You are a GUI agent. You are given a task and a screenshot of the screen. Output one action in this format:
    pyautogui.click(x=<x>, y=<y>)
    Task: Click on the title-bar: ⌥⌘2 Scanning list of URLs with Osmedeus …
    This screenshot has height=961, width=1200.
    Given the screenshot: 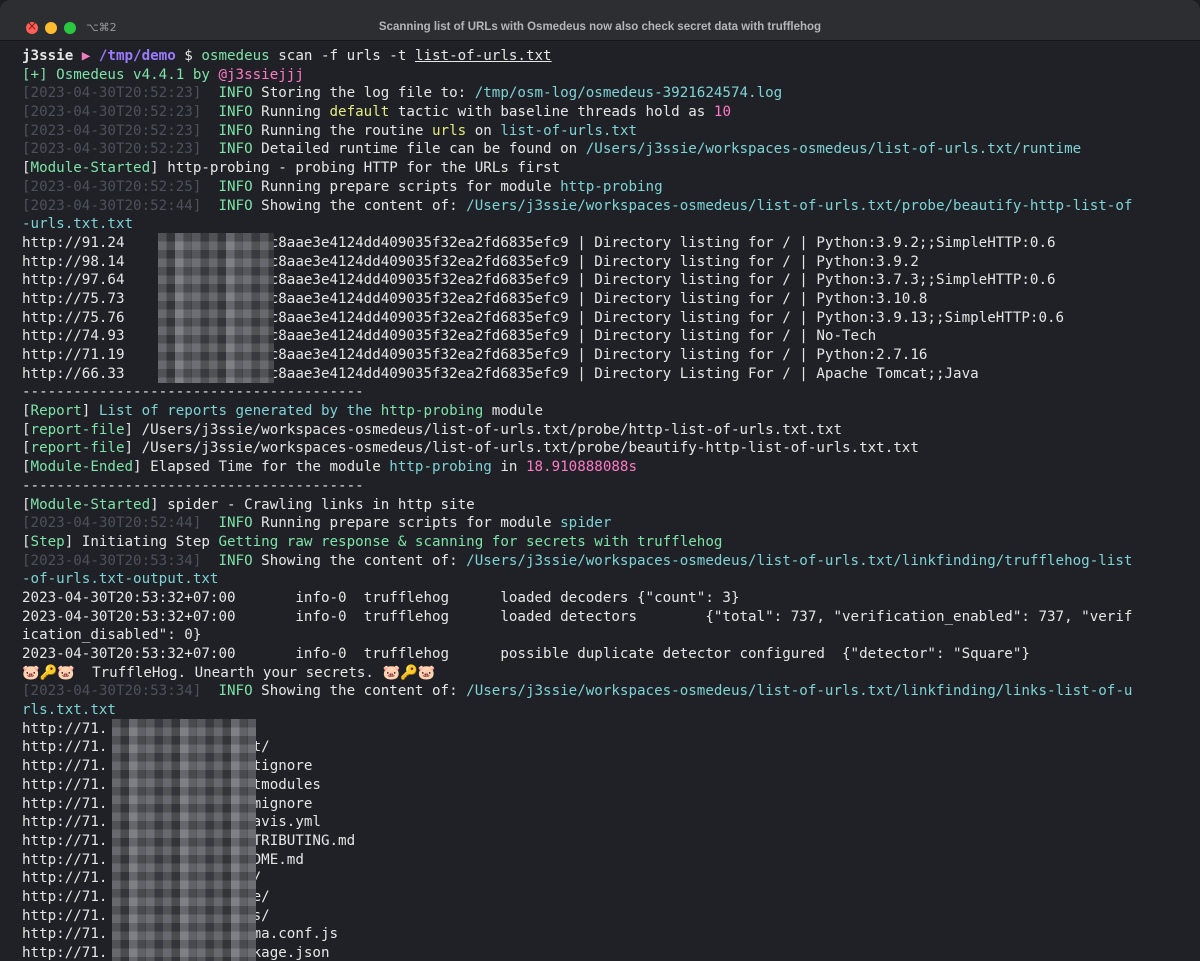 What is the action you would take?
    pyautogui.click(x=600, y=20)
    